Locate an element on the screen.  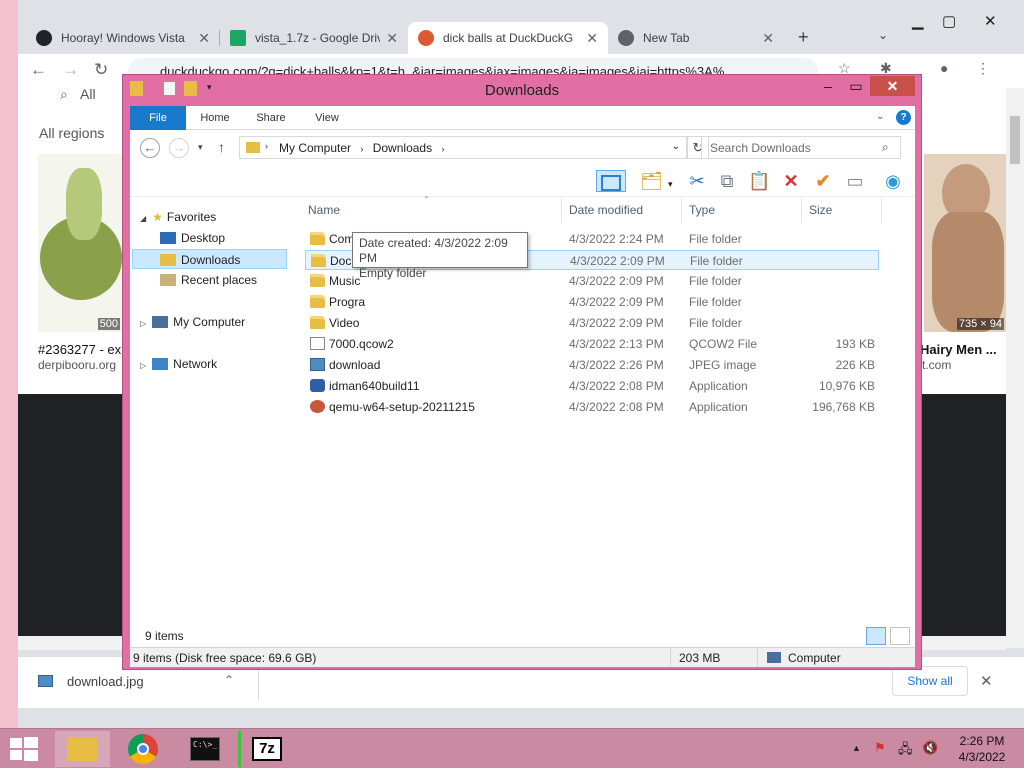
details-view-icon is located at coordinates (876, 636).